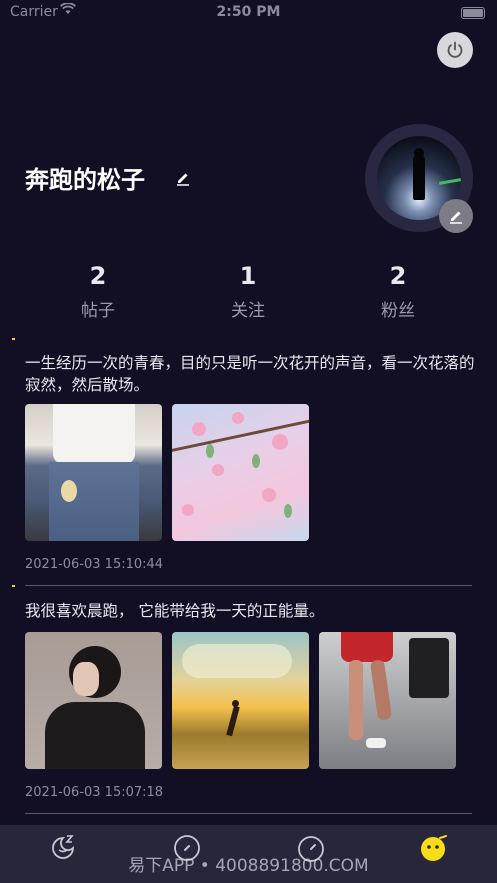  What do you see at coordinates (248, 291) in the screenshot?
I see `stat-following: 1 关注` at bounding box center [248, 291].